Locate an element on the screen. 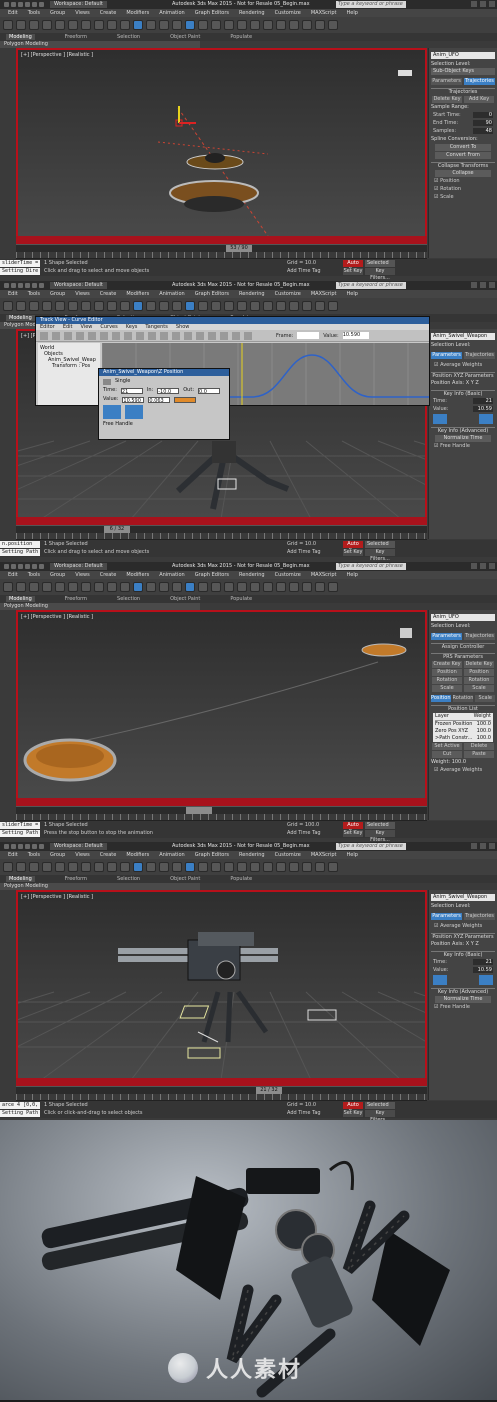  search-input: Type a keyword or phrase is located at coordinates (371, 285).